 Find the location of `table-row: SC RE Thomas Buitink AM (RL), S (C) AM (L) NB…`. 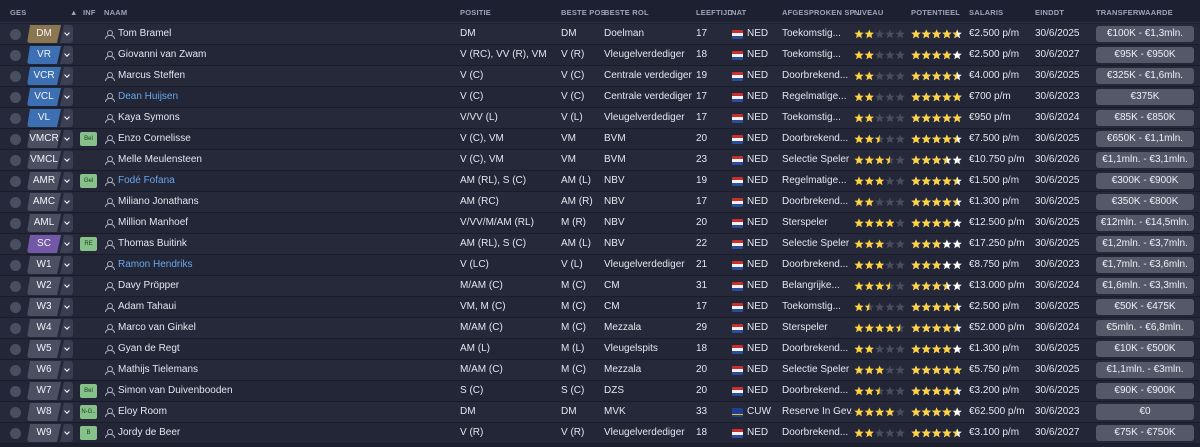

table-row: SC RE Thomas Buitink AM (RL), S (C) AM (L) NB… is located at coordinates (600, 244).